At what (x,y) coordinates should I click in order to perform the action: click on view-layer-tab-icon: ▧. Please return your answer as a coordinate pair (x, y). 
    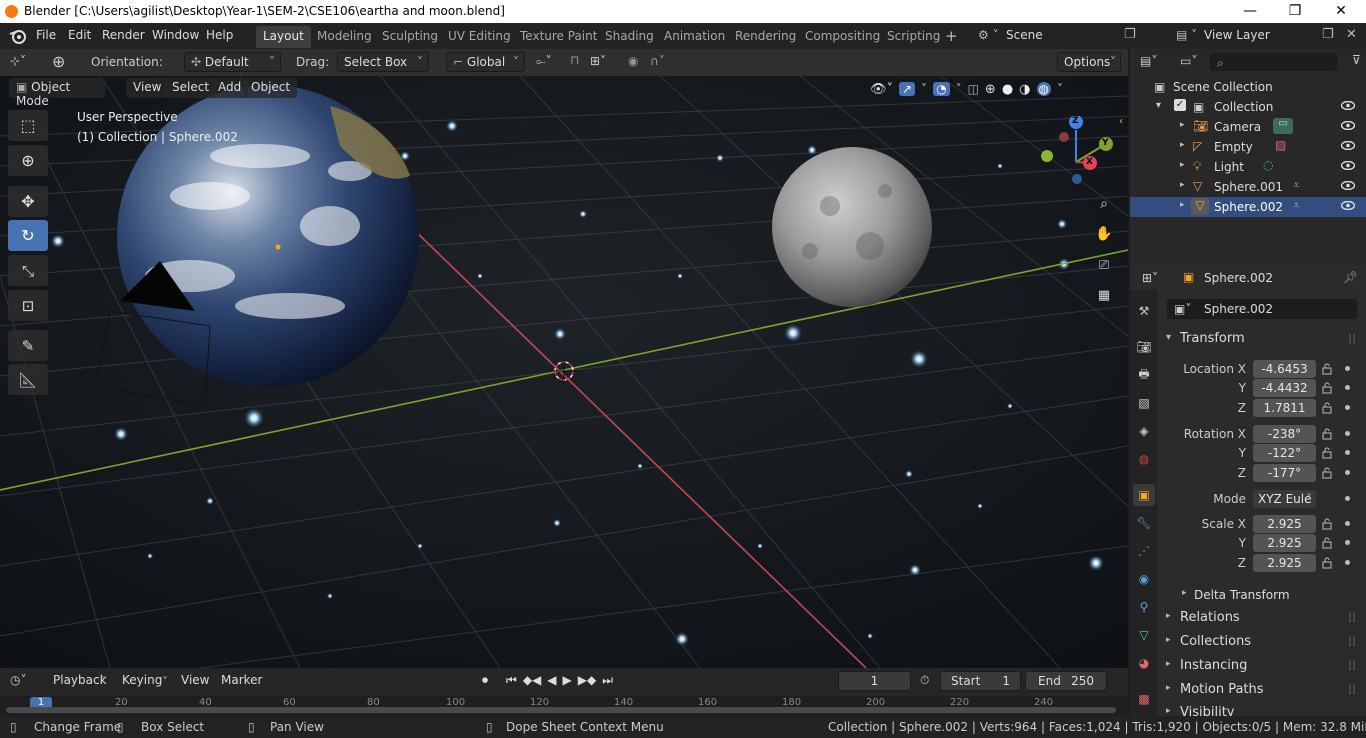
    Looking at the image, I should click on (1144, 403).